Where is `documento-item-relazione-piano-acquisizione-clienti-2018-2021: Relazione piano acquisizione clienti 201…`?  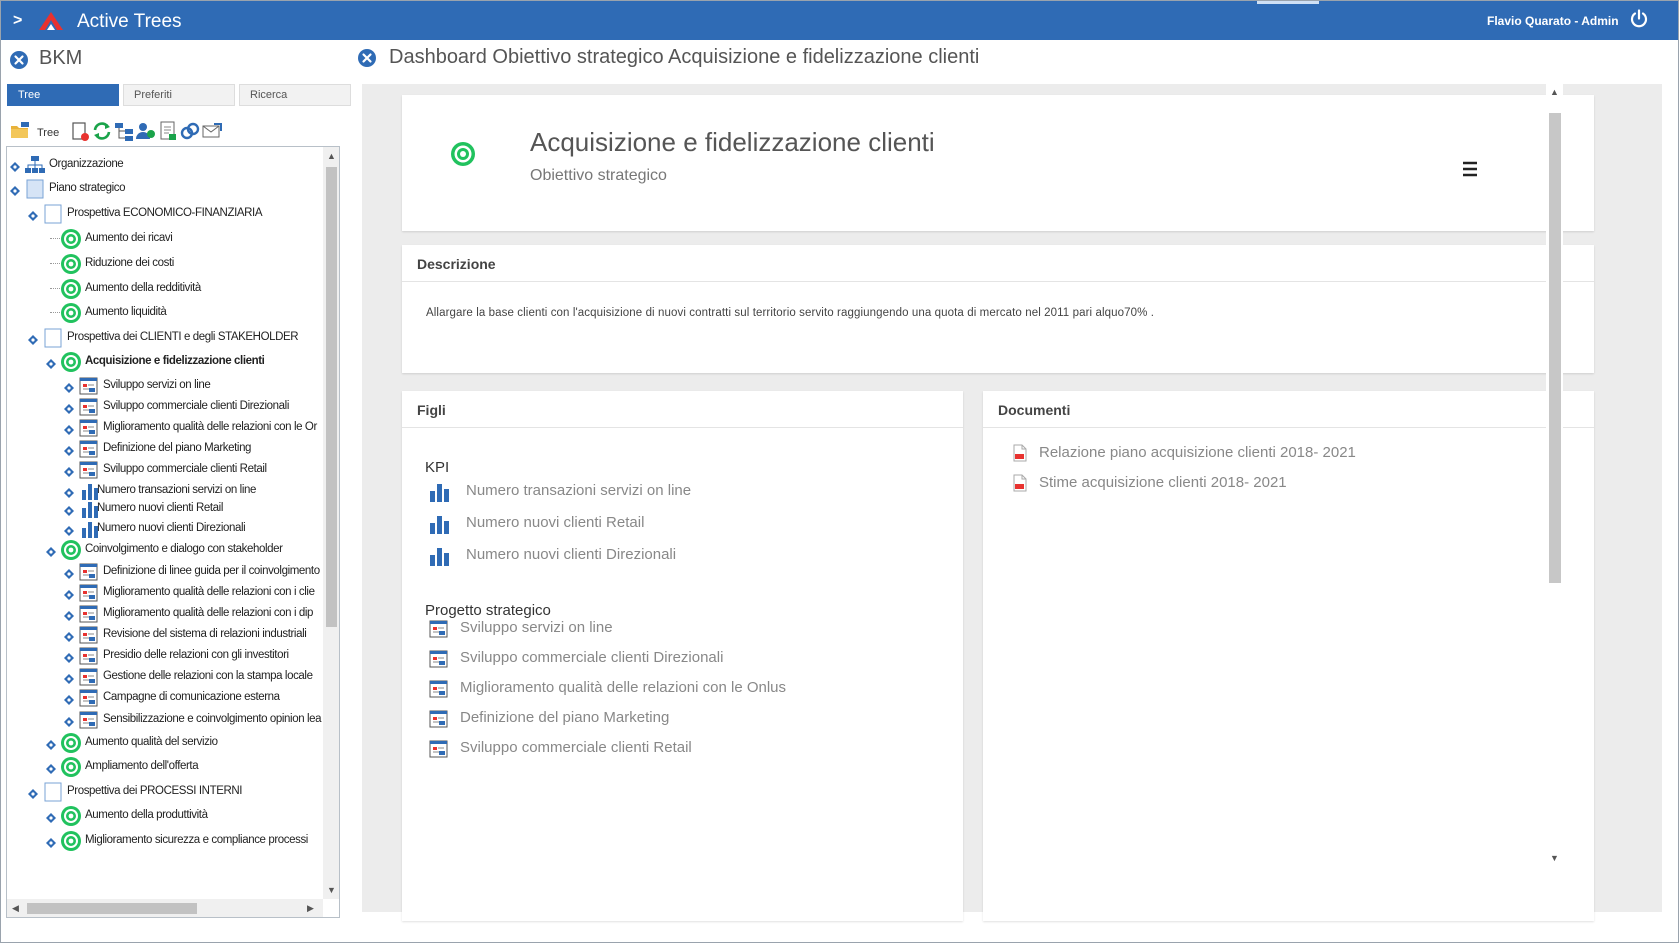
documento-item-relazione-piano-acquisizione-clienti-2018-2021: Relazione piano acquisizione clienti 201… is located at coordinates (1271, 454).